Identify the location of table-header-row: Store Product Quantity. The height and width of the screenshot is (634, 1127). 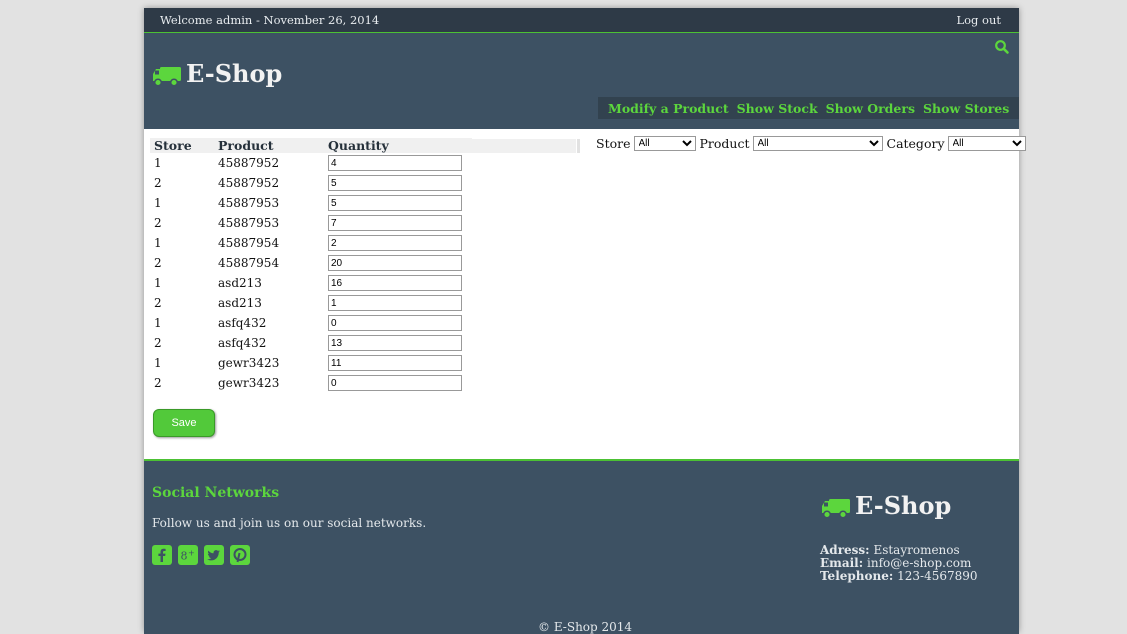
(311, 145).